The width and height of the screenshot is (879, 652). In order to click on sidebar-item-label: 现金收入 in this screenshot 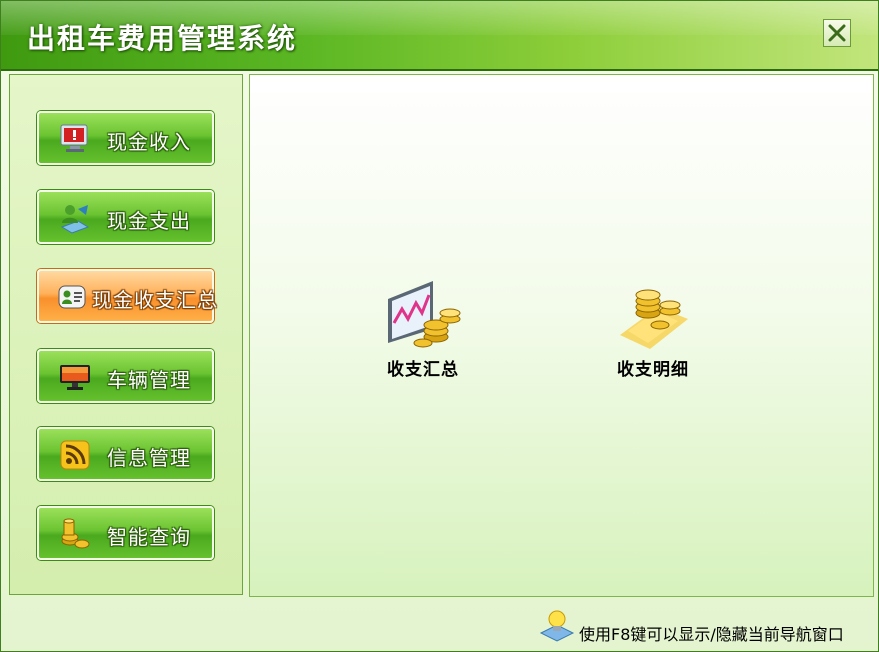, I will do `click(149, 142)`.